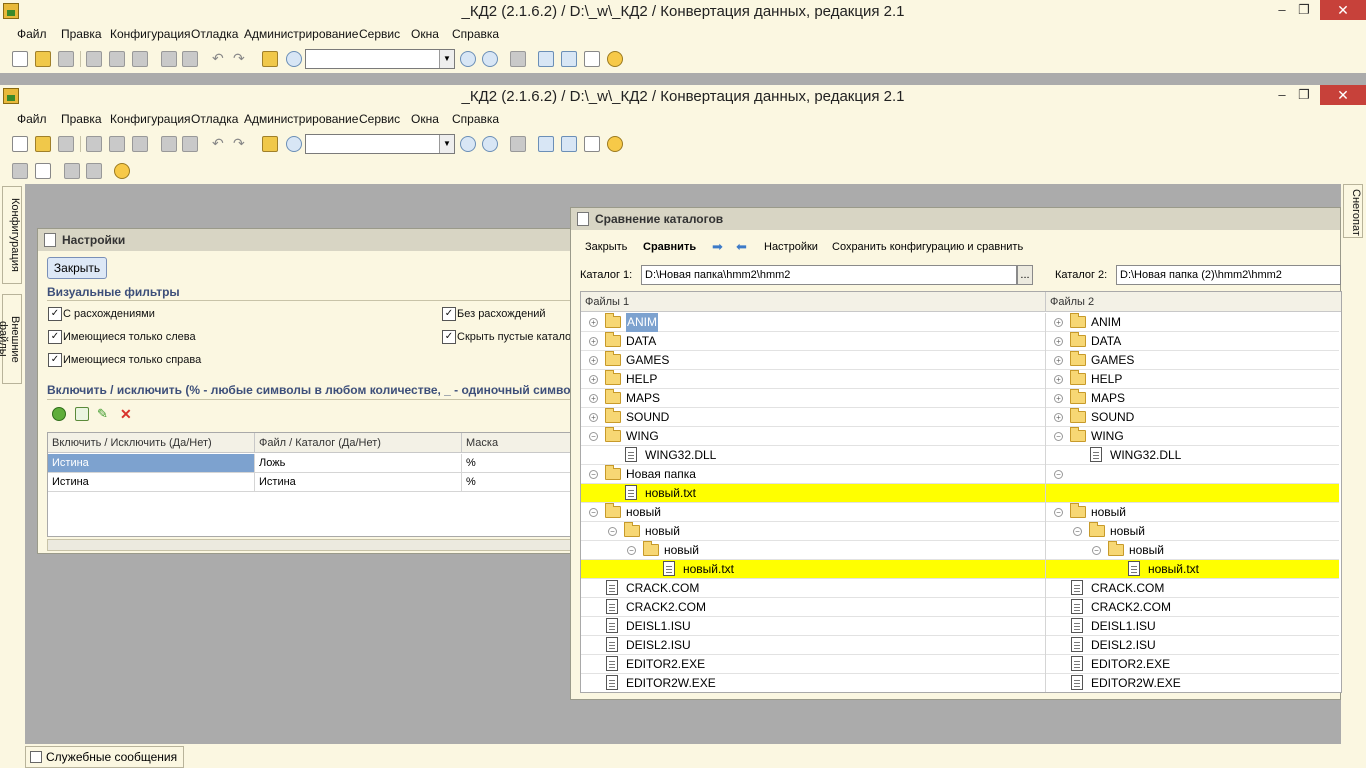  What do you see at coordinates (32, 34) in the screenshot?
I see `menu-file: Файл` at bounding box center [32, 34].